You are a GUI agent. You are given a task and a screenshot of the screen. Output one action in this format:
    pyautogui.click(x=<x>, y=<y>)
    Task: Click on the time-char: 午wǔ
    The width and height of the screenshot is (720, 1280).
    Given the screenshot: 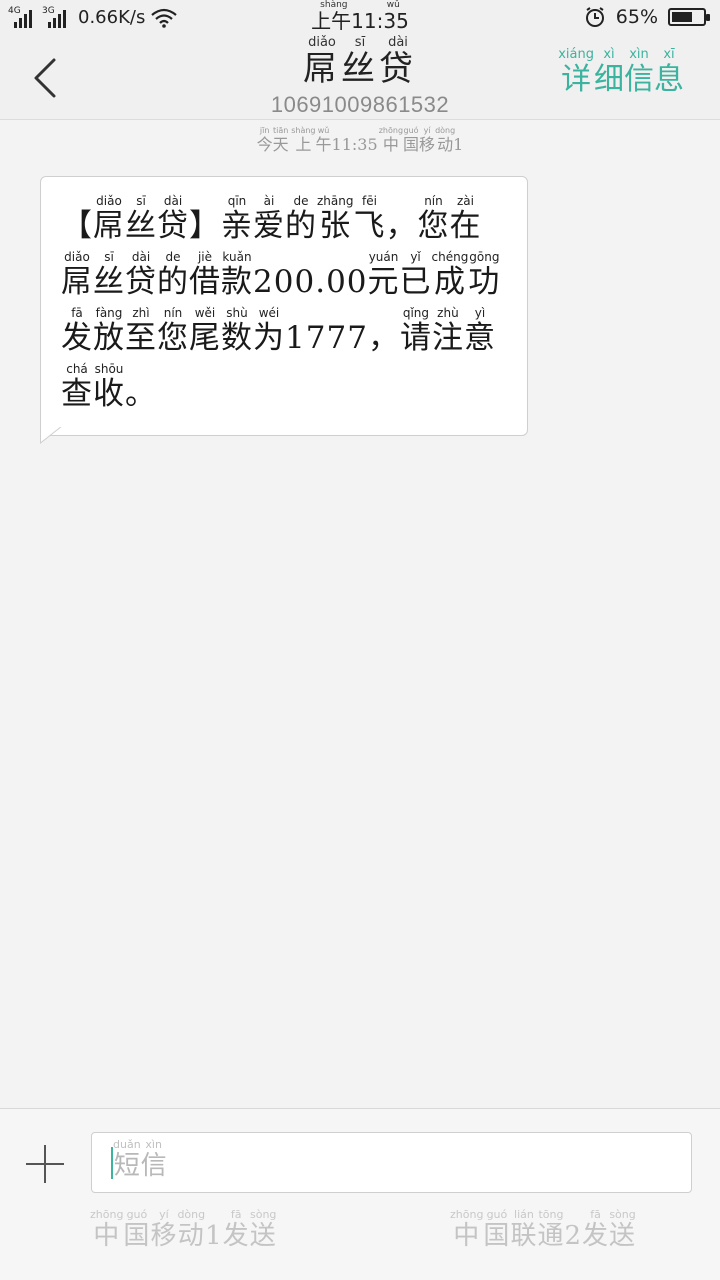 What is the action you would take?
    pyautogui.click(x=323, y=140)
    